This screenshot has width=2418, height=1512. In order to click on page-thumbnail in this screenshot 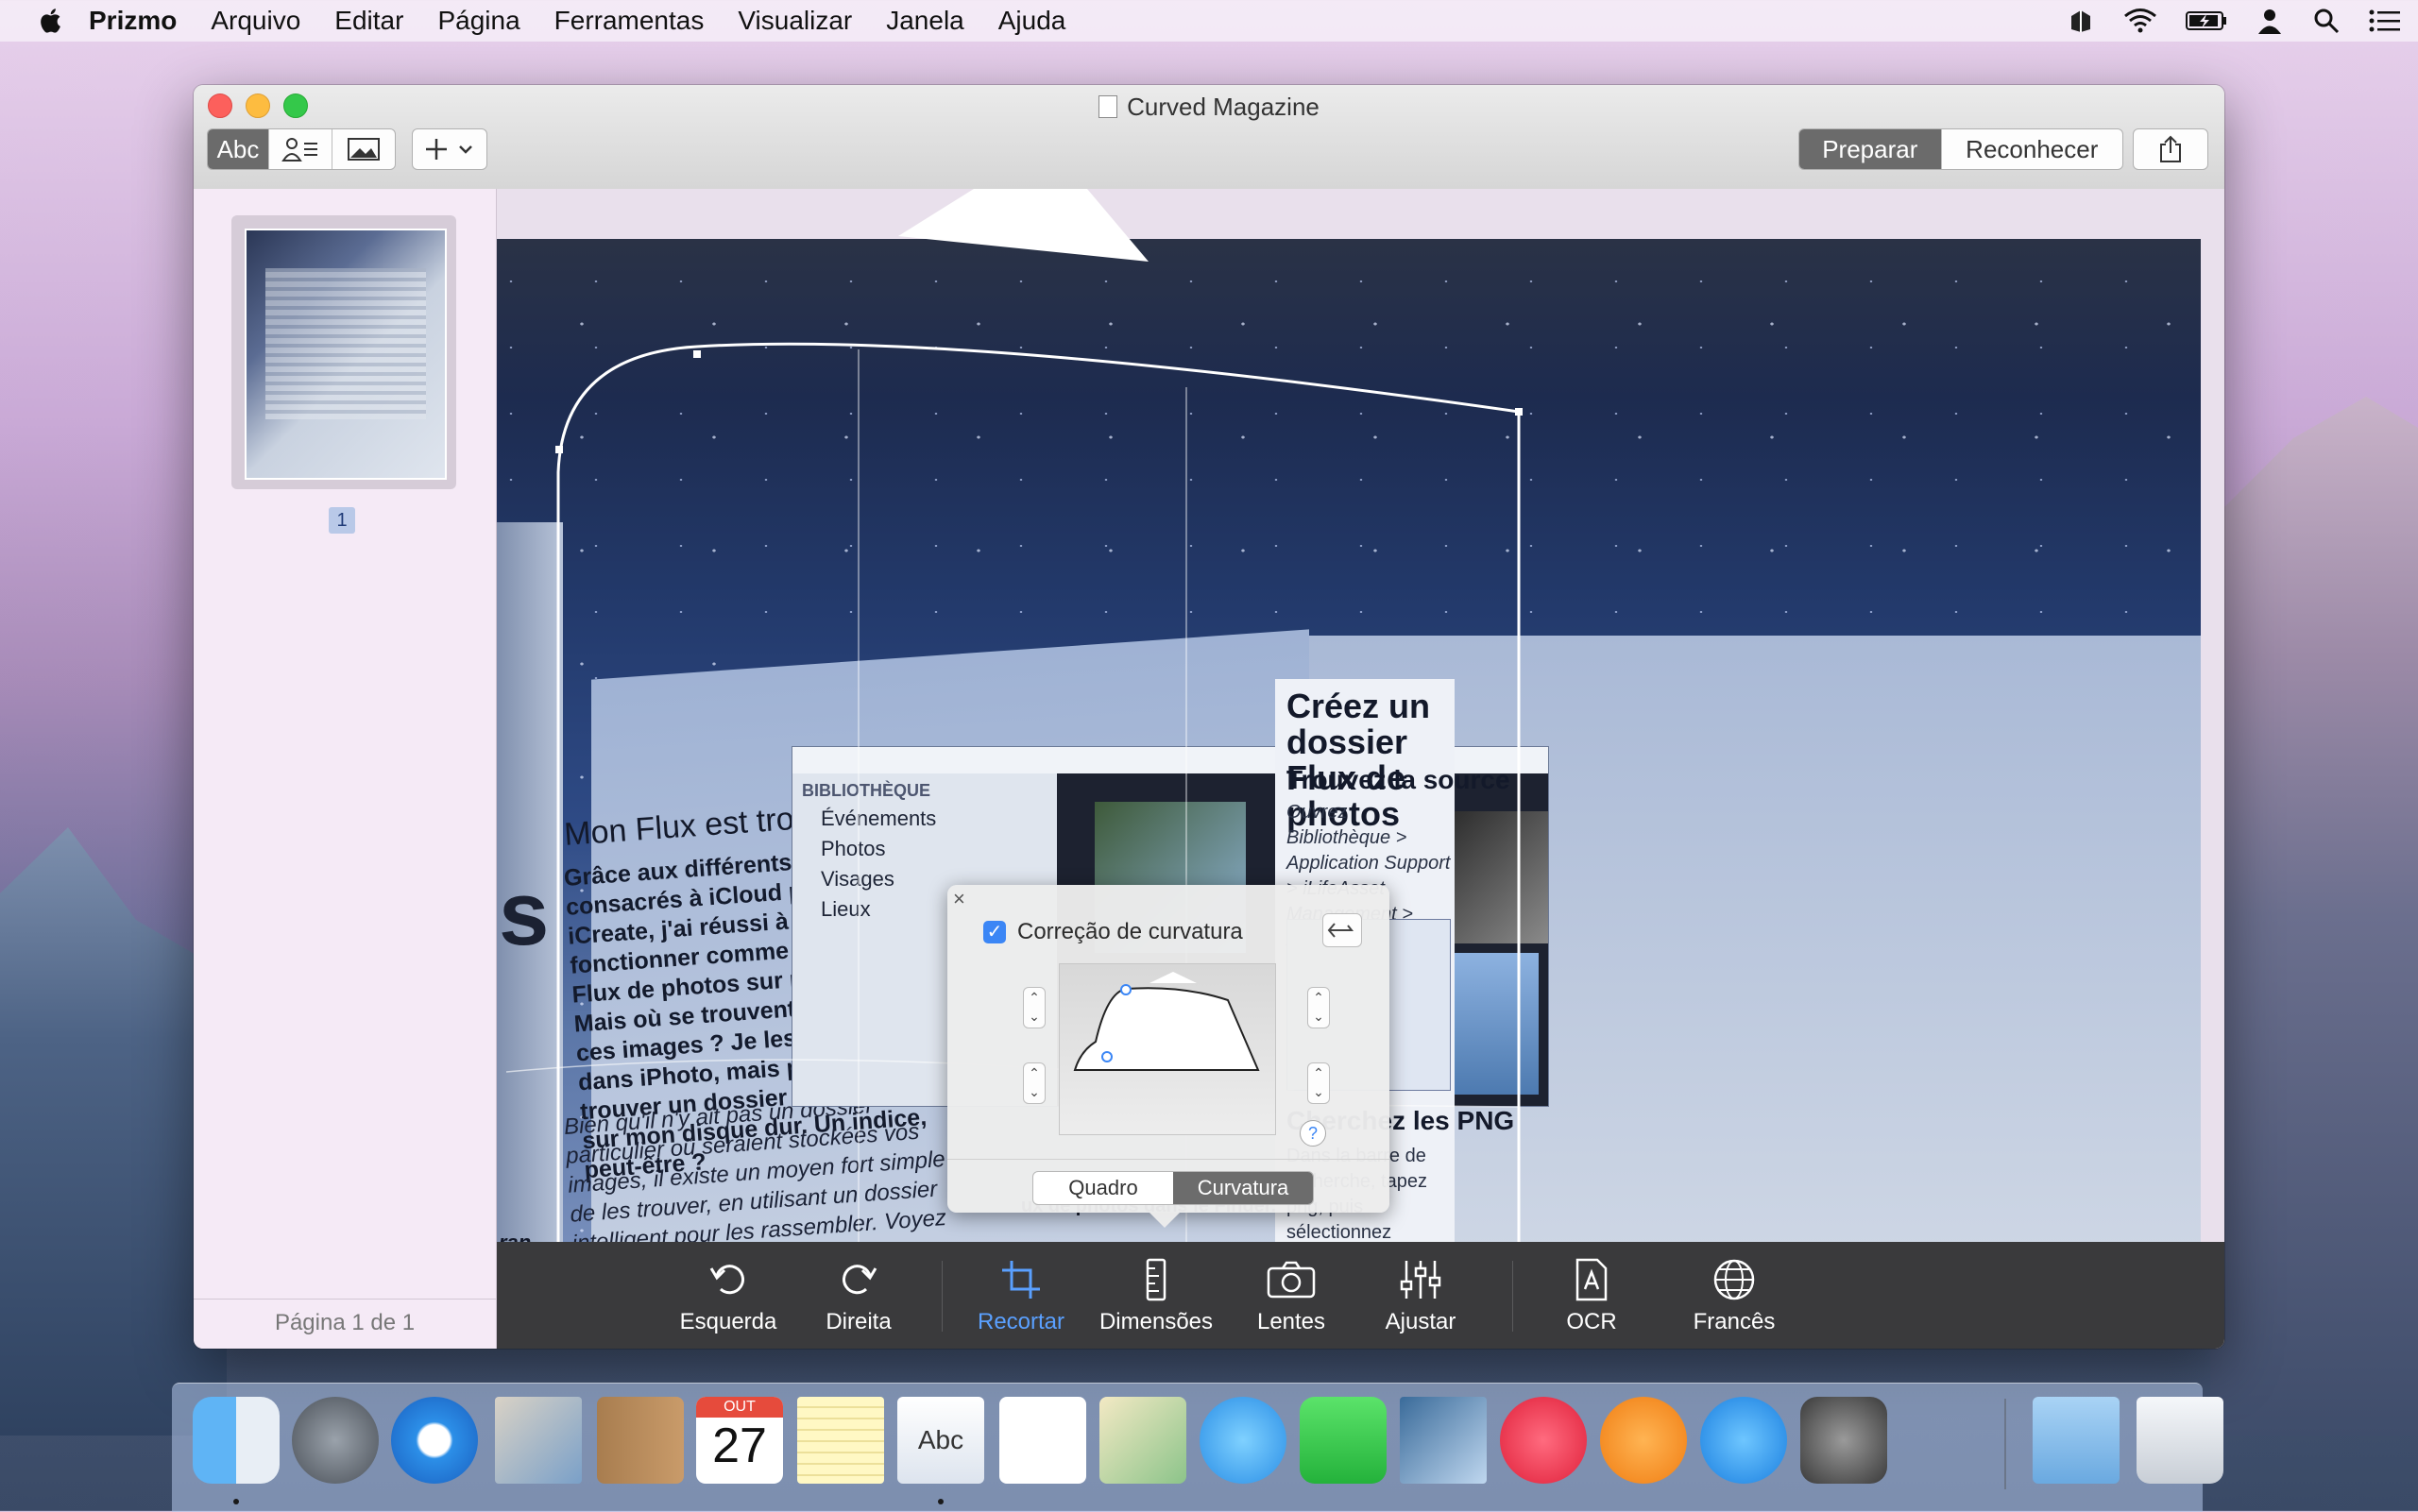, I will do `click(346, 354)`.